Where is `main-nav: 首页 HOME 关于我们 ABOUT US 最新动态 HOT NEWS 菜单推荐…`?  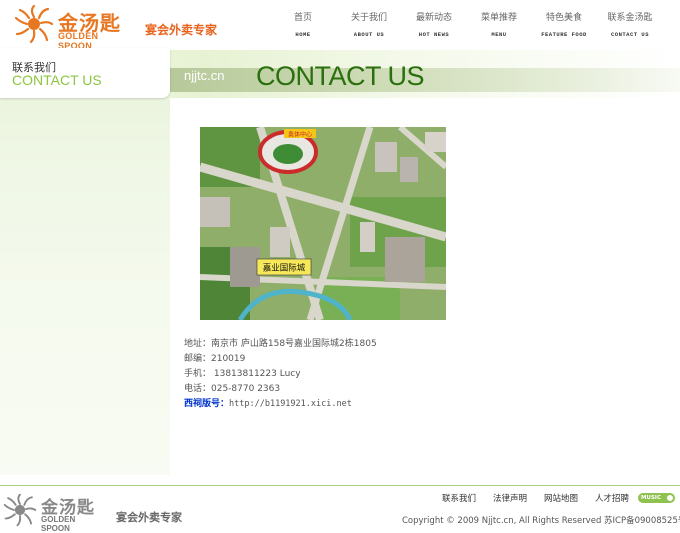
main-nav: 首页 HOME 关于我们 ABOUT US 最新动态 HOT NEWS 菜单推荐… is located at coordinates (470, 27).